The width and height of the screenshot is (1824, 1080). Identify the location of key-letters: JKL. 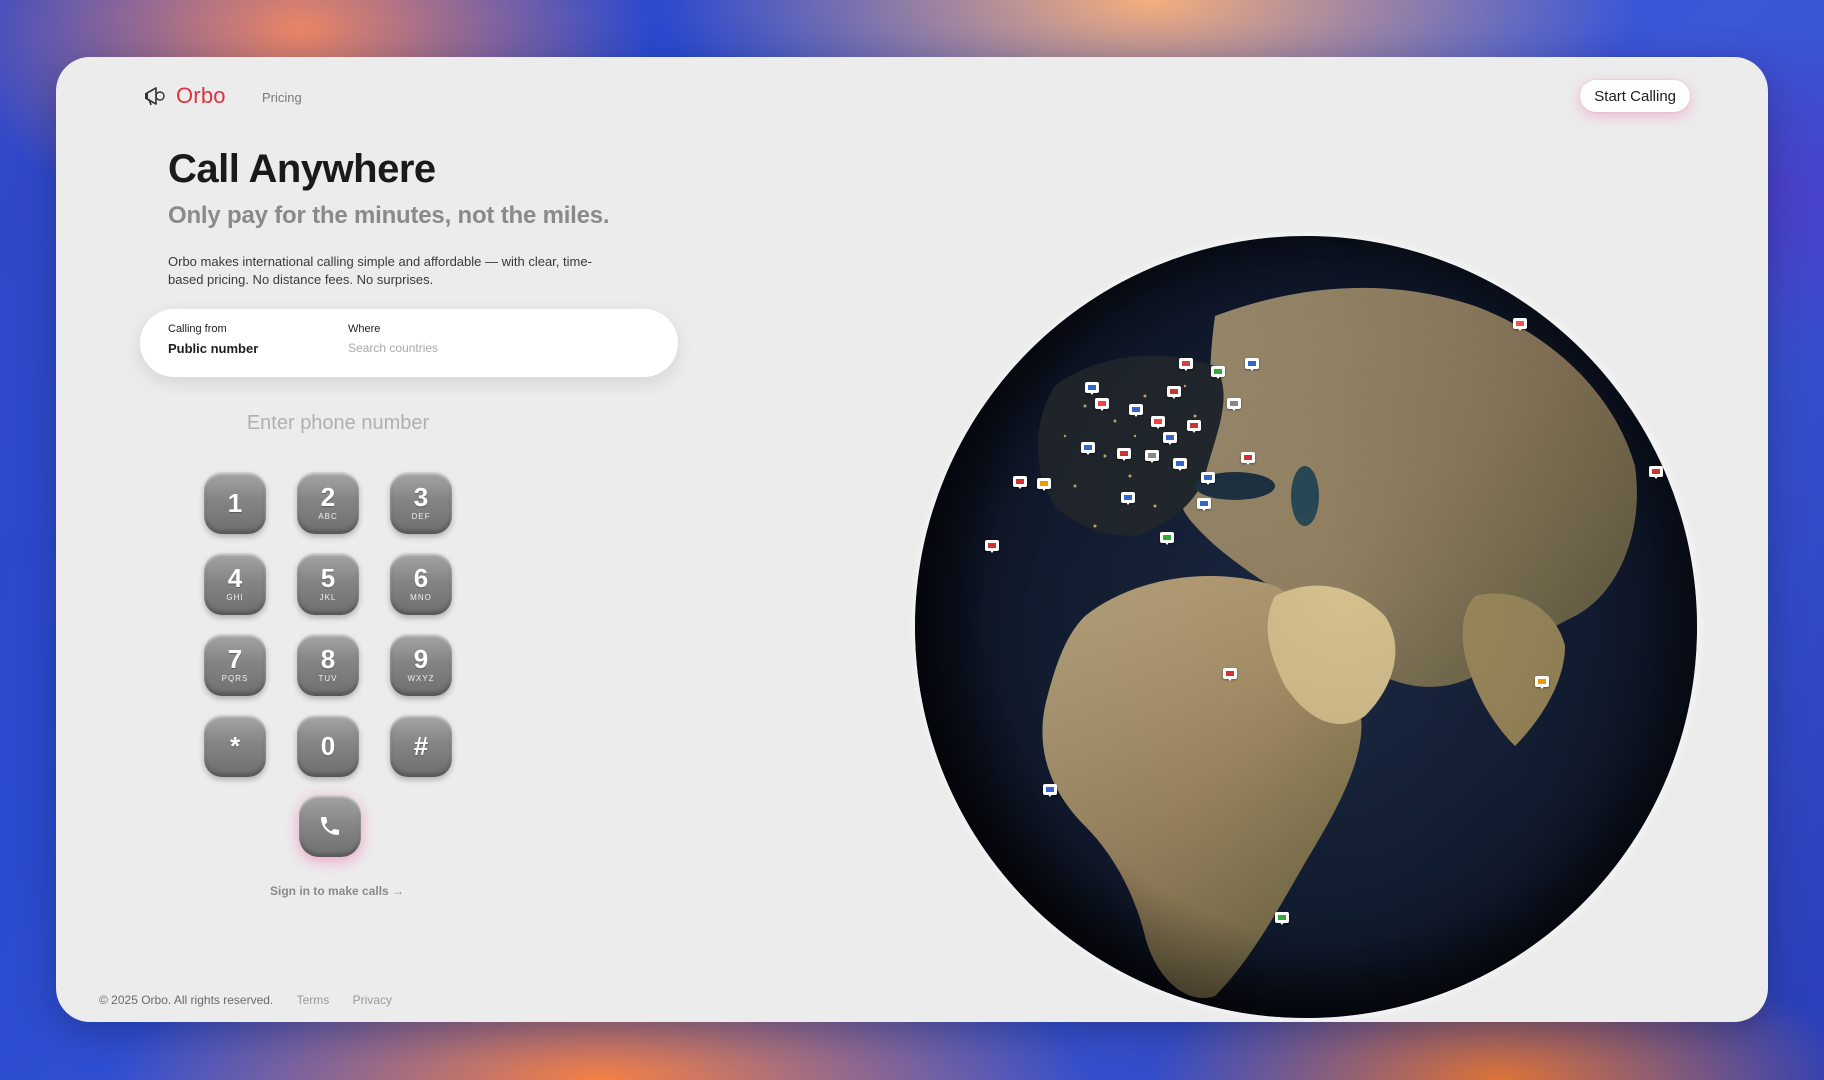
(328, 597).